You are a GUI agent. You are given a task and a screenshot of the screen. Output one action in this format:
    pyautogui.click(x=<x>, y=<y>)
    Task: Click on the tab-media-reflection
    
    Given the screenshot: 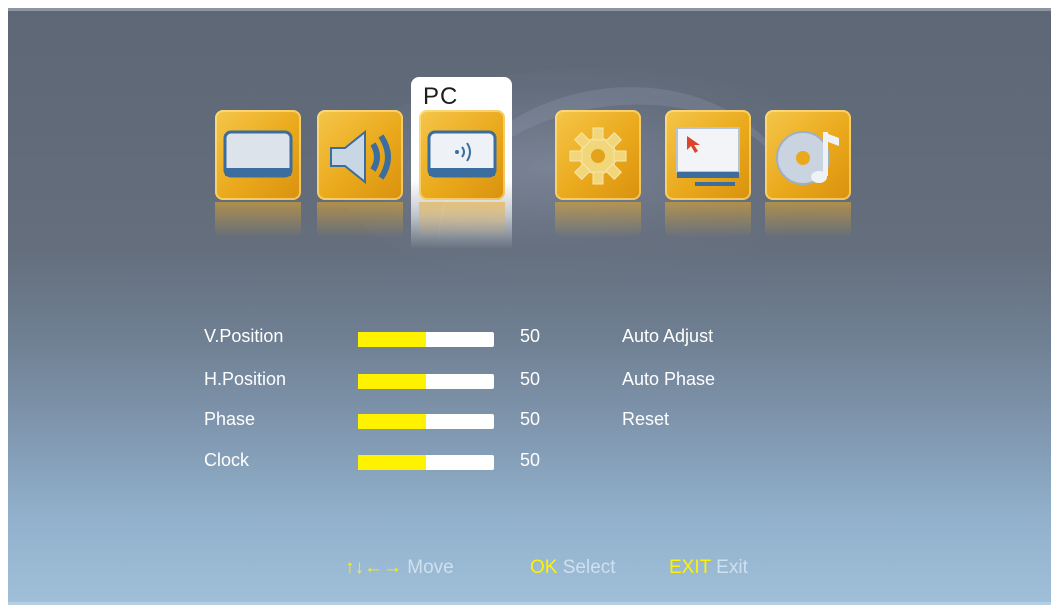 What is the action you would take?
    pyautogui.click(x=808, y=220)
    